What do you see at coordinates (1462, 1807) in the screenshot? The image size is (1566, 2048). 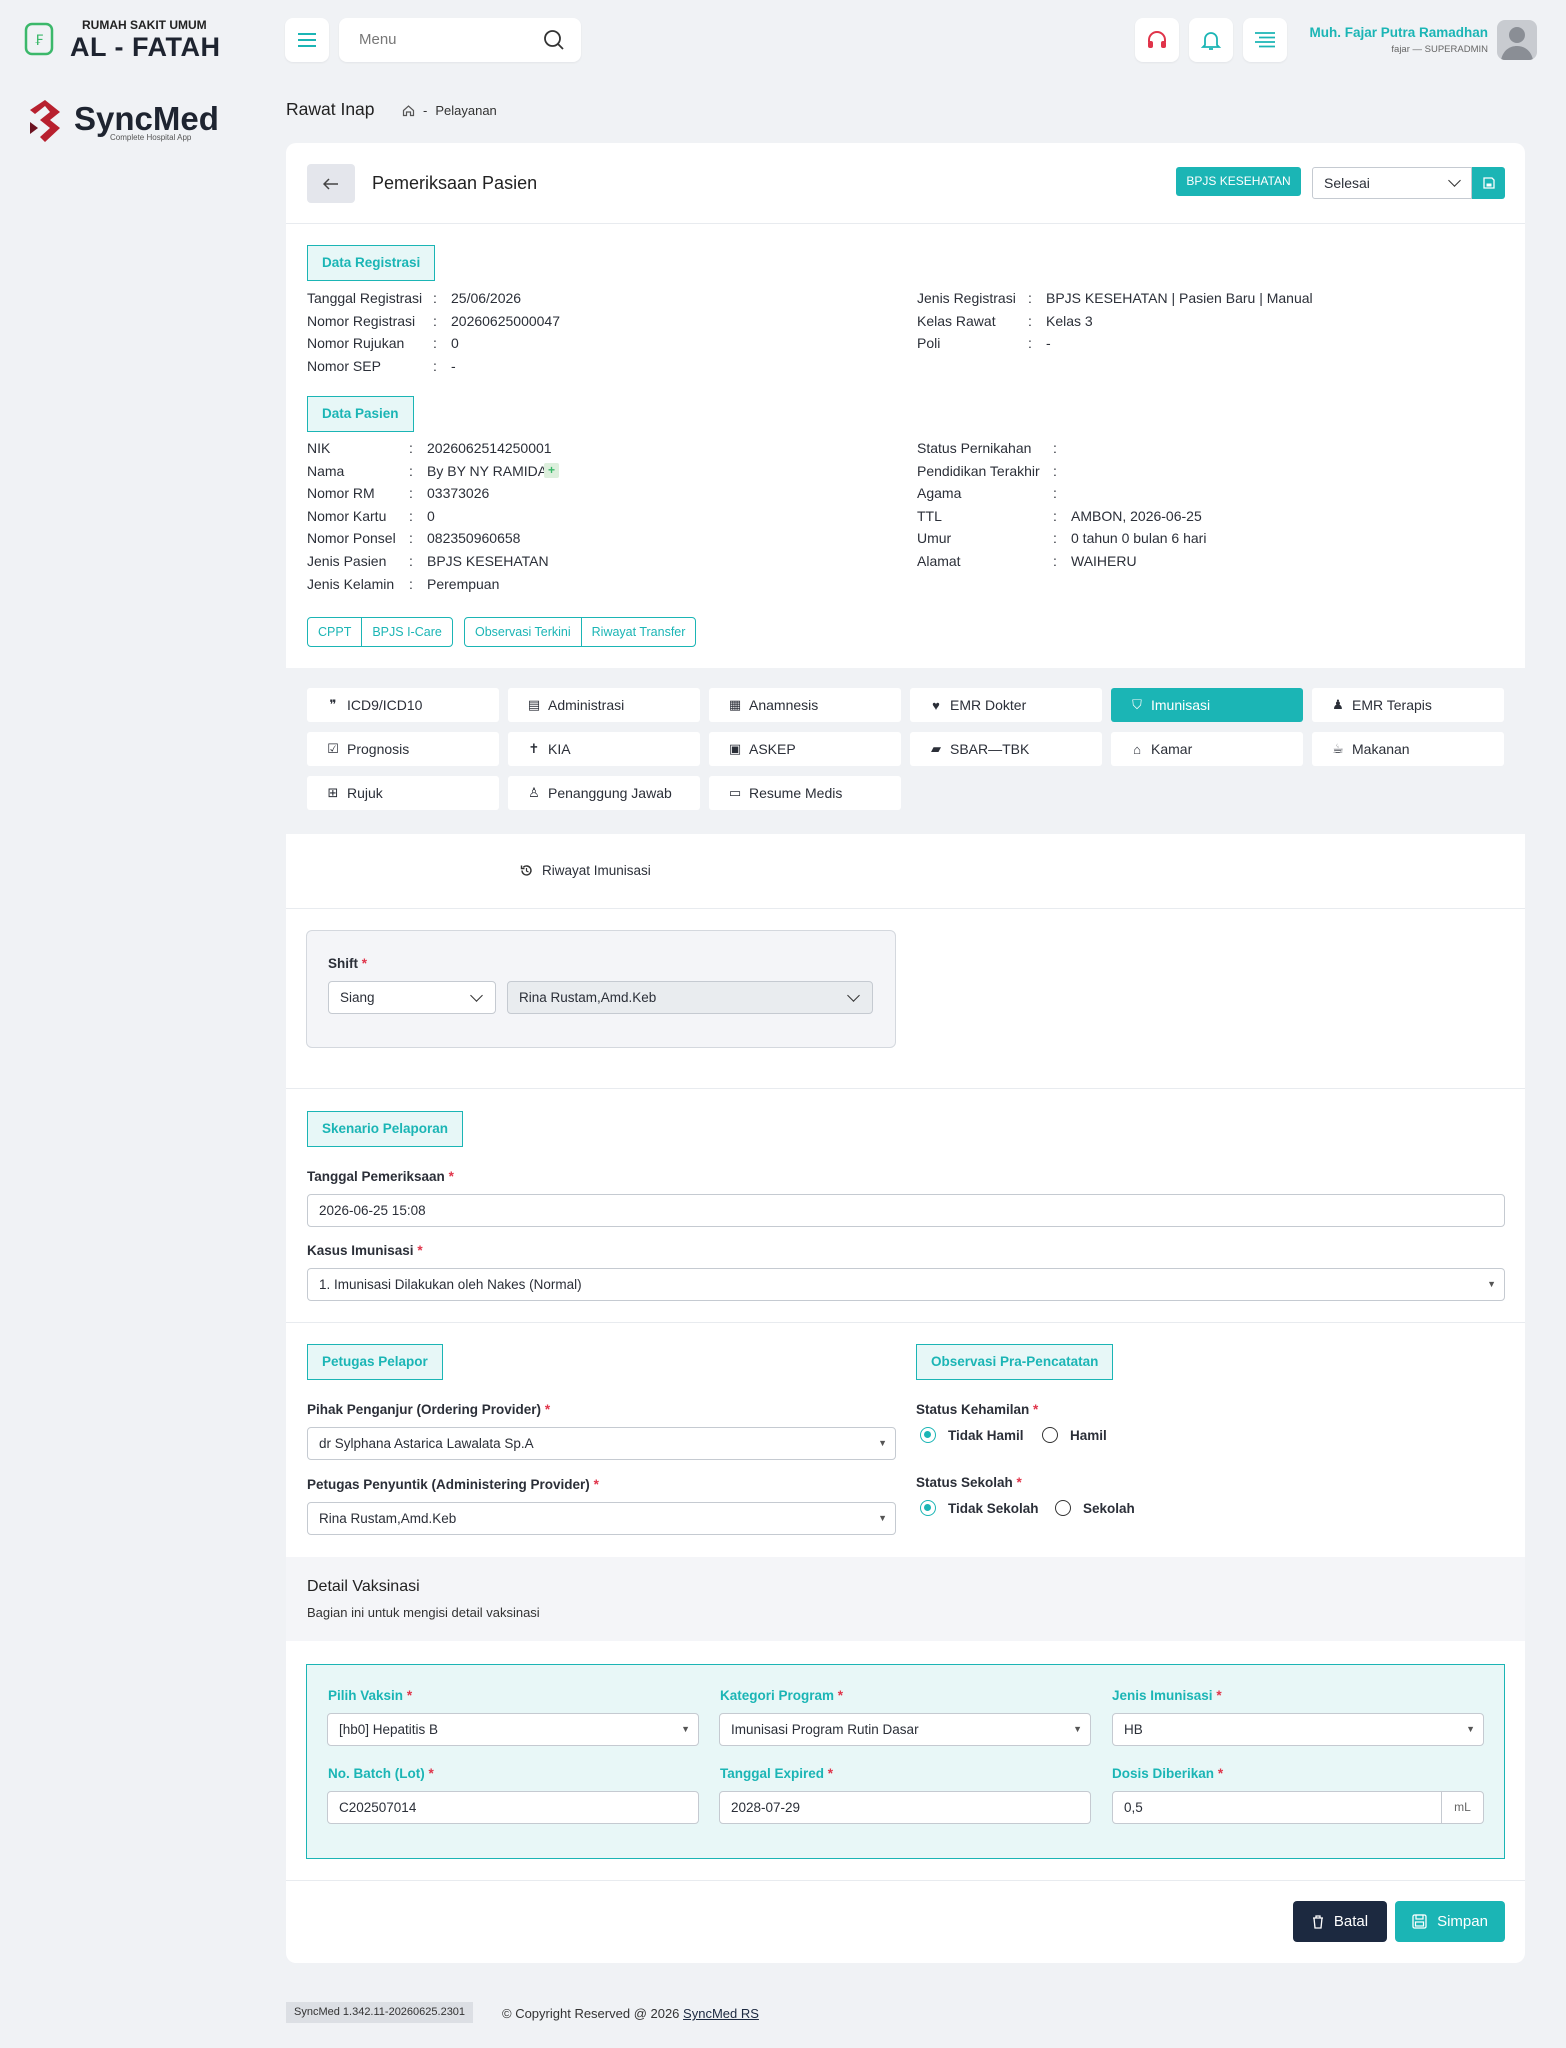 I see `dosis-unit: mL` at bounding box center [1462, 1807].